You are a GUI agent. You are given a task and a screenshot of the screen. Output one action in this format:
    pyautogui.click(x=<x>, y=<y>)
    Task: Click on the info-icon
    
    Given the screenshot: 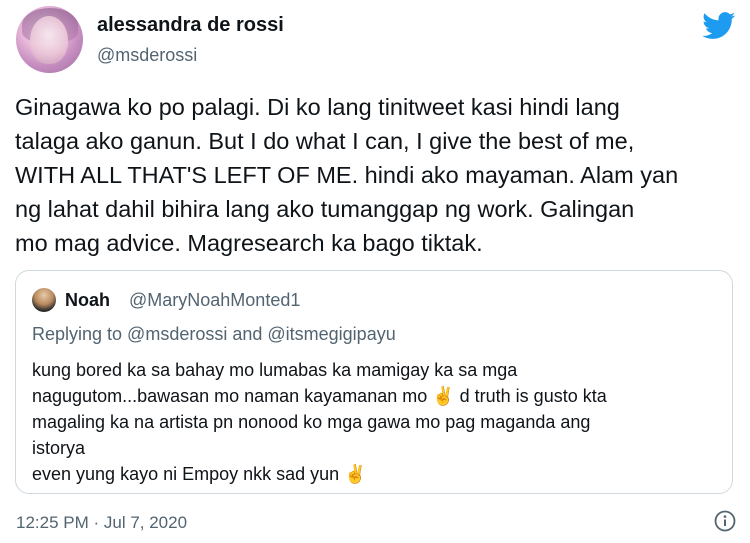 What is the action you would take?
    pyautogui.click(x=725, y=521)
    